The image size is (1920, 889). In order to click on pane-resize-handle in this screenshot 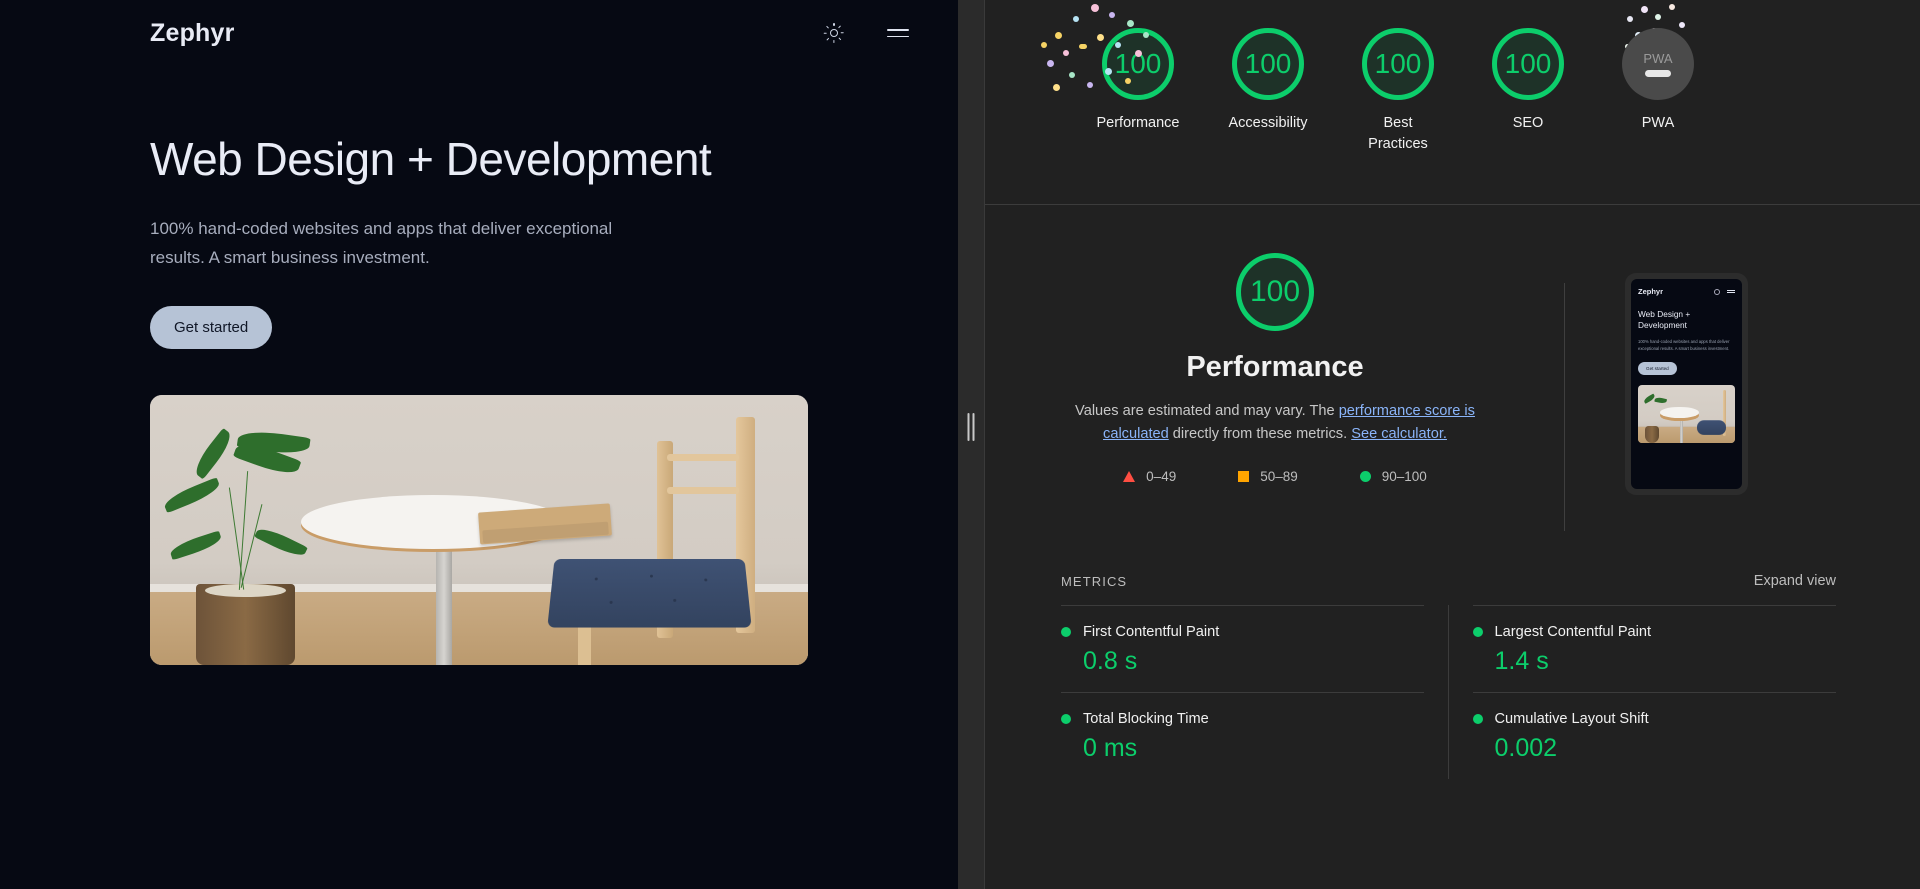, I will do `click(971, 444)`.